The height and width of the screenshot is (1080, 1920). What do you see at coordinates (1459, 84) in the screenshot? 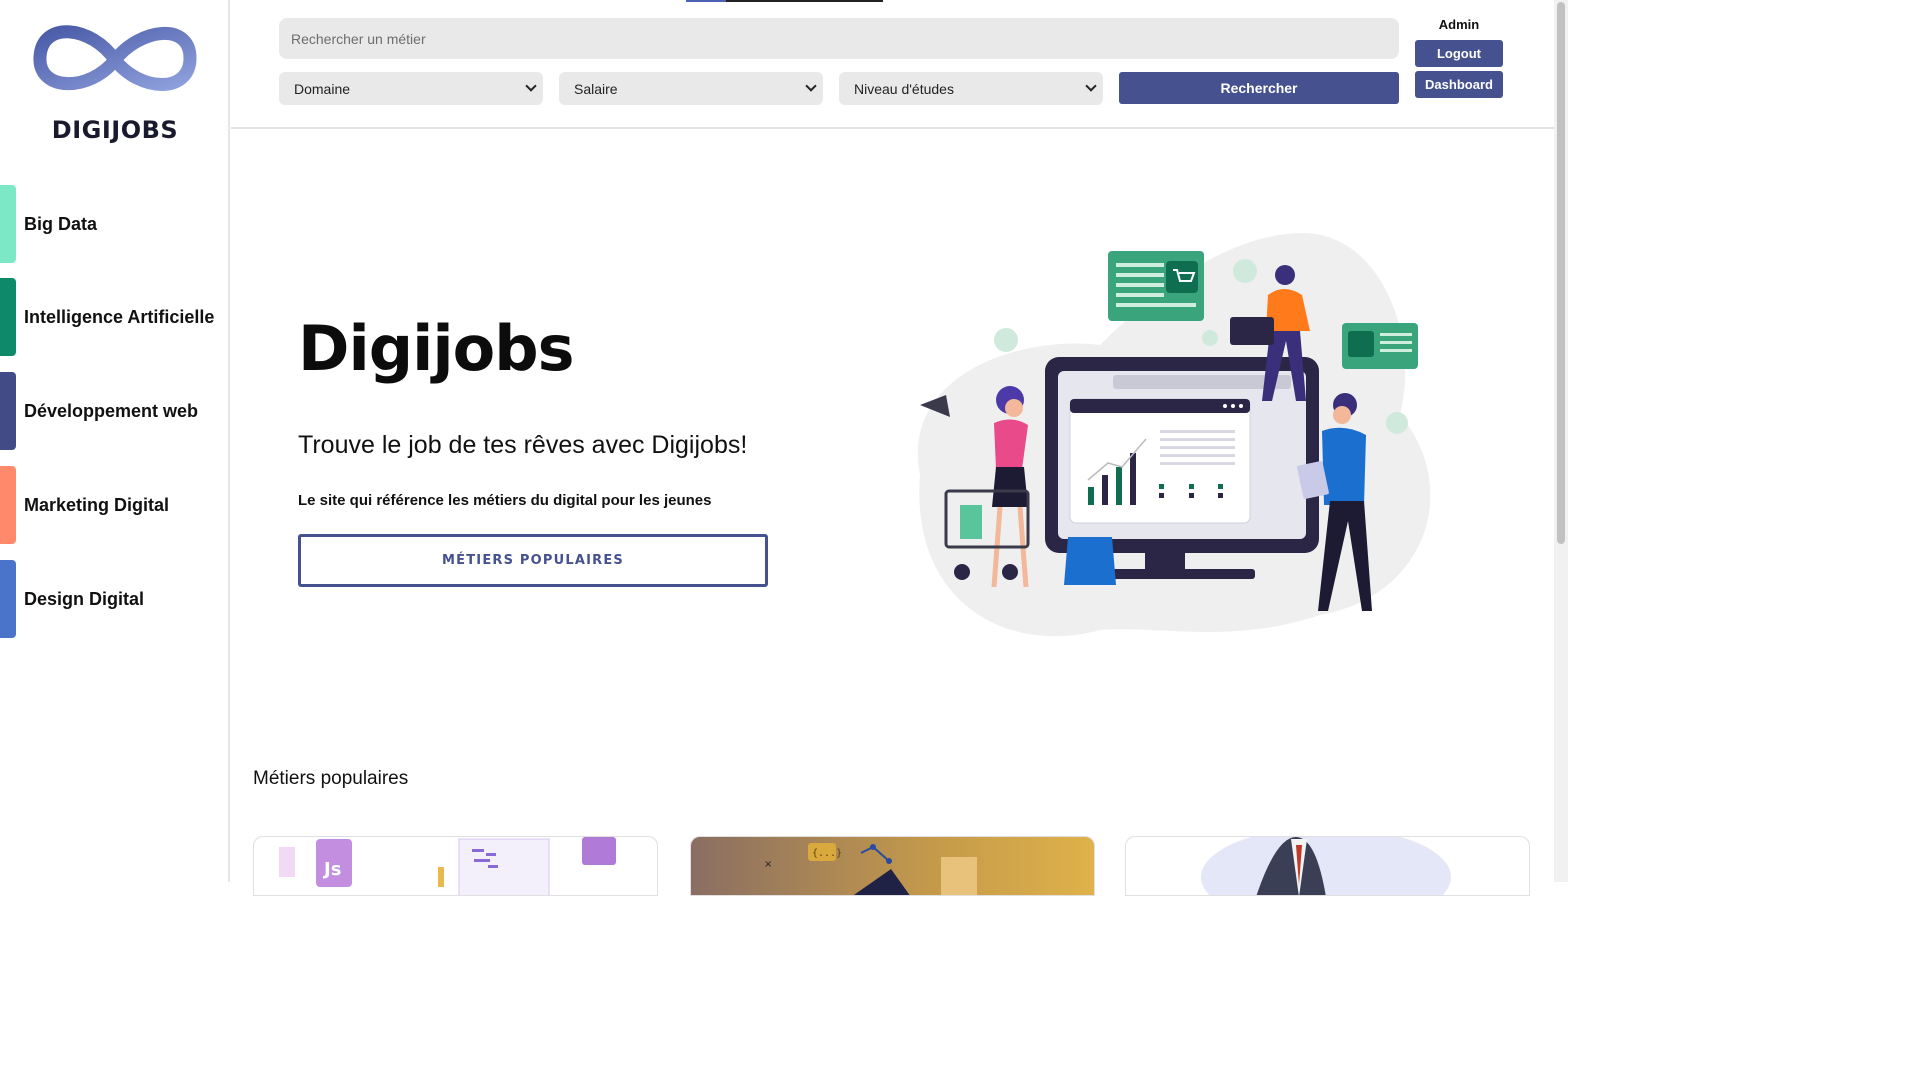
I see `dashboard-button: Dashboard` at bounding box center [1459, 84].